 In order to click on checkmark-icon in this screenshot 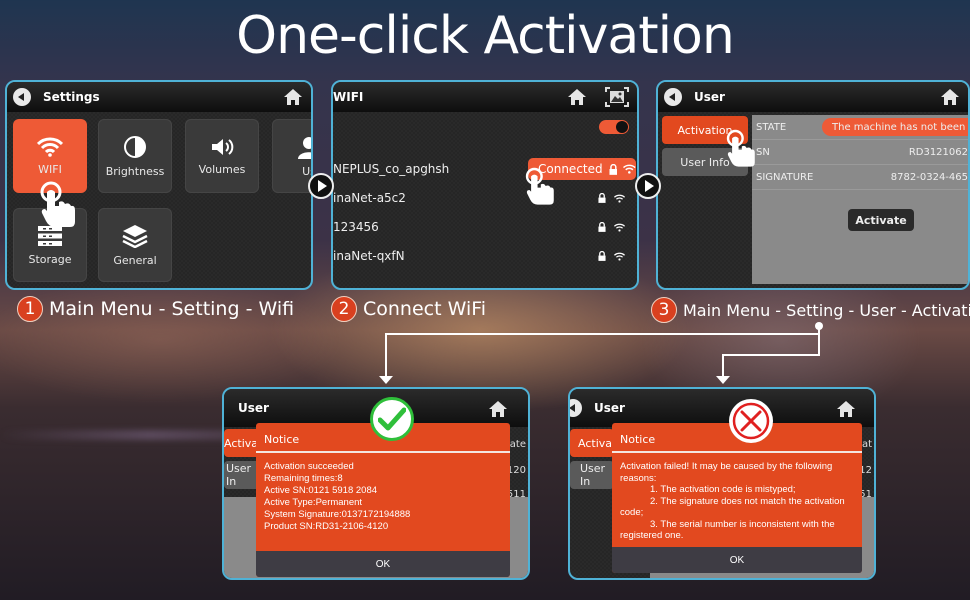, I will do `click(392, 419)`.